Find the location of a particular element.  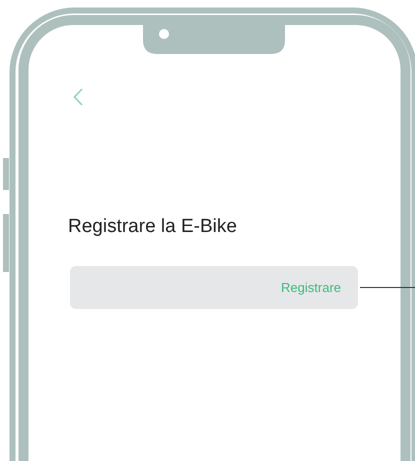

register-row: Registrare is located at coordinates (214, 287).